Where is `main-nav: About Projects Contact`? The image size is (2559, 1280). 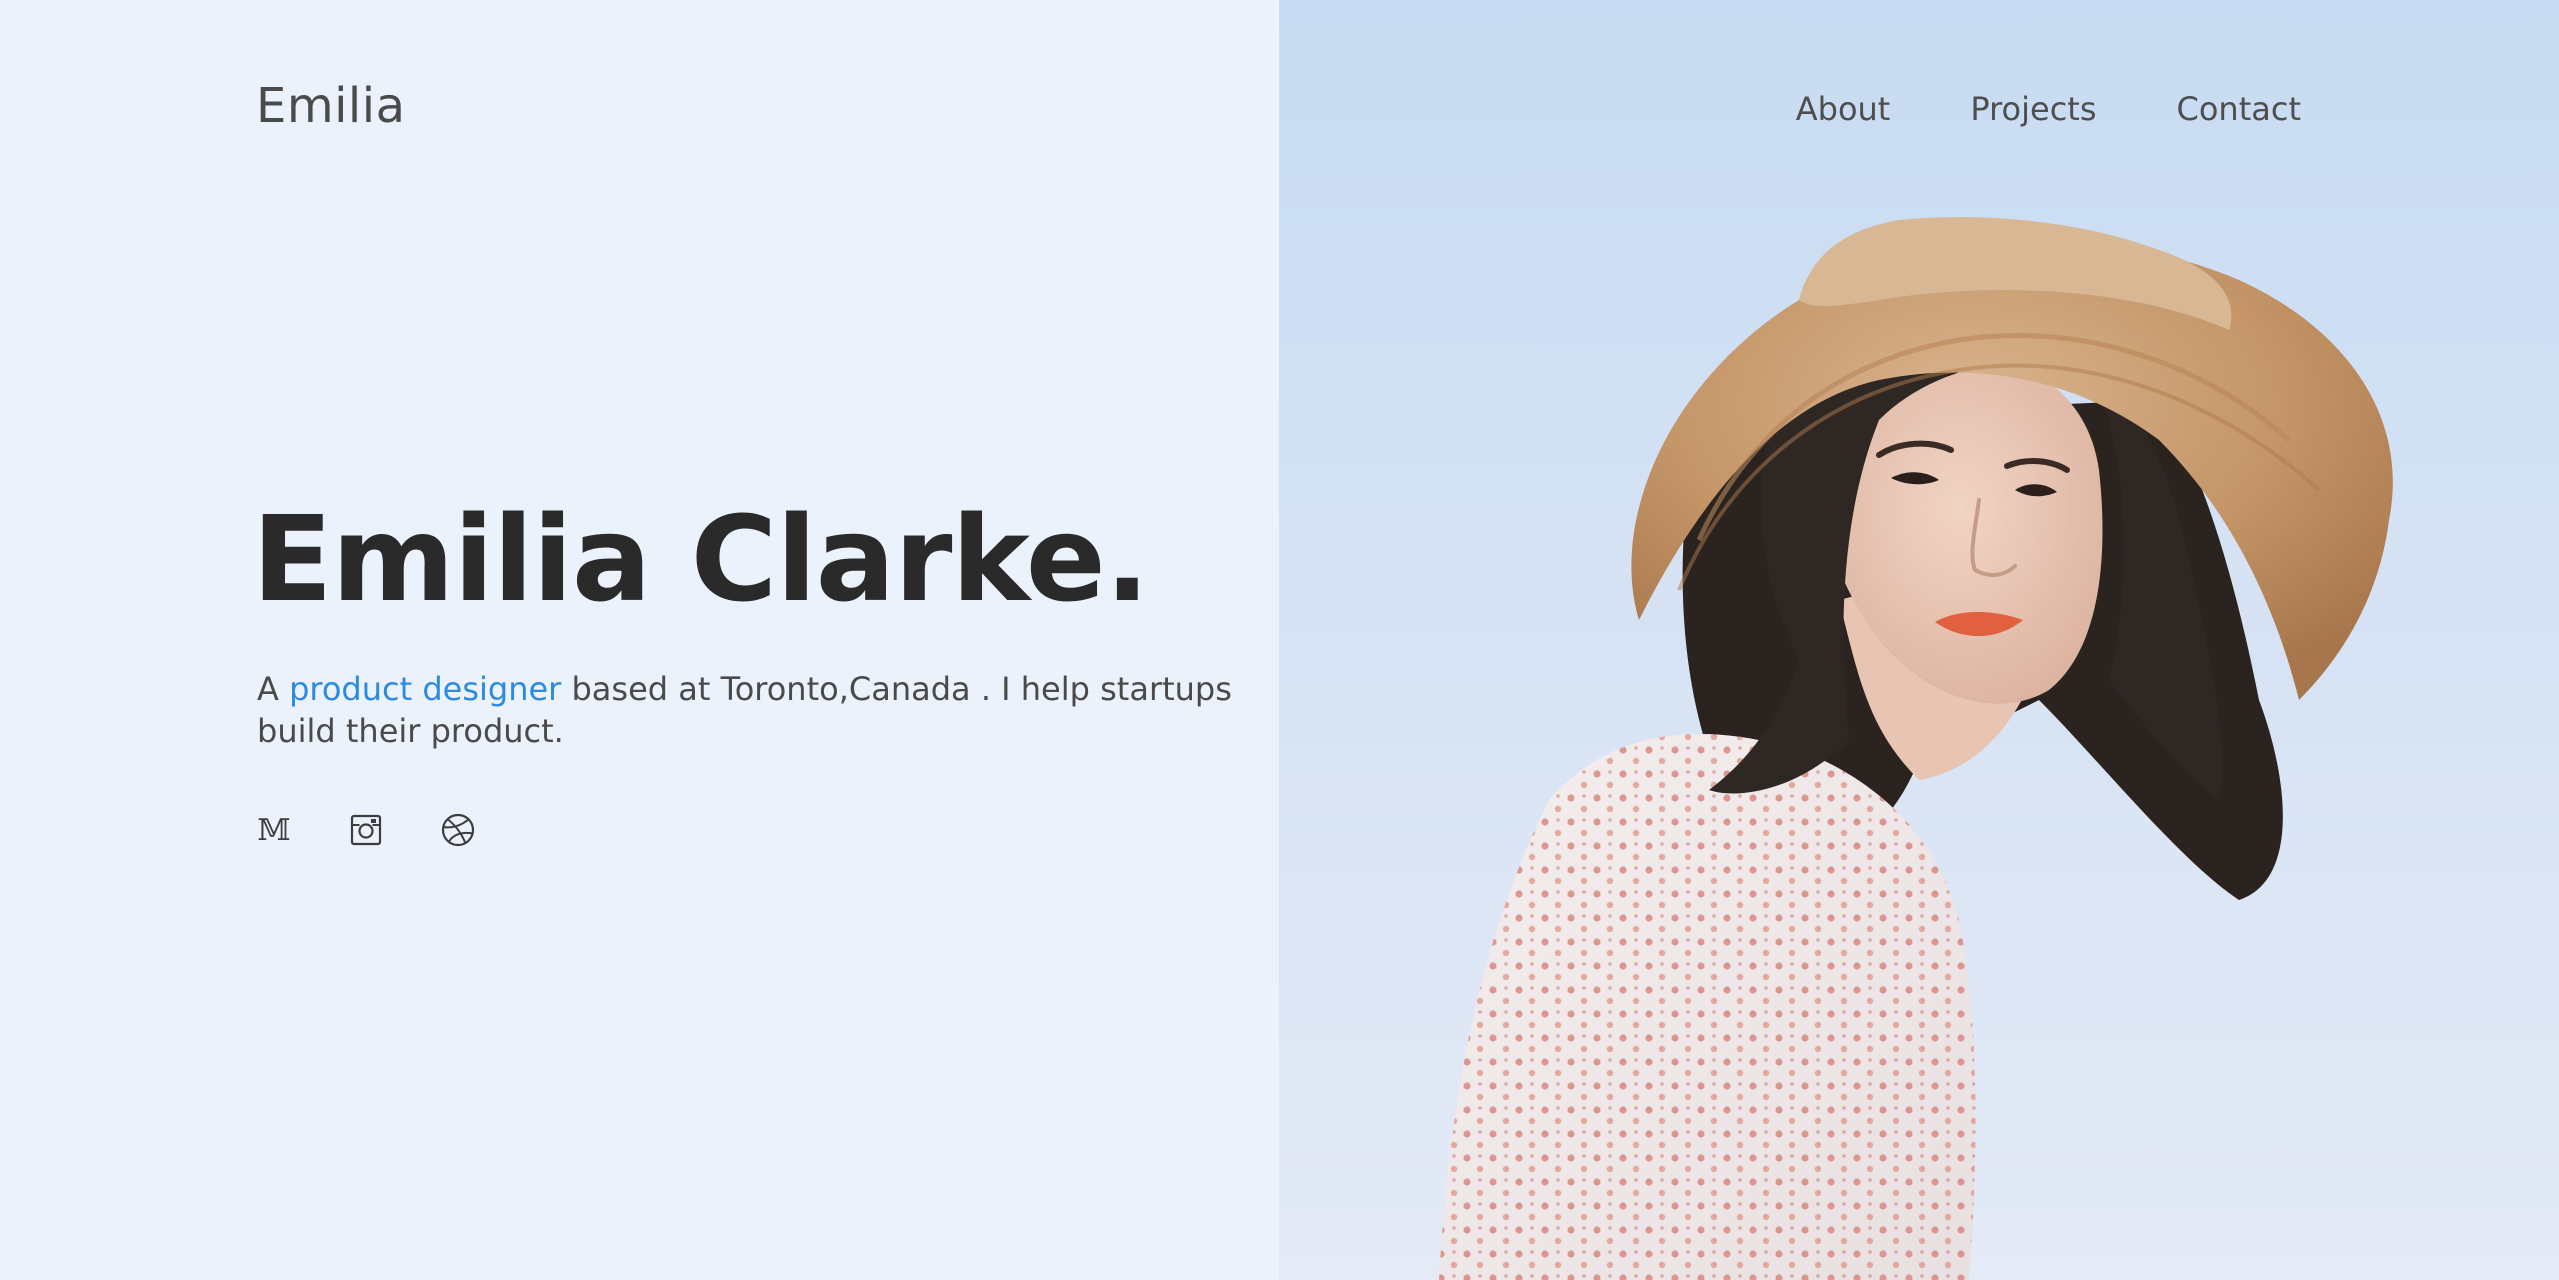
main-nav: About Projects Contact is located at coordinates (2048, 109).